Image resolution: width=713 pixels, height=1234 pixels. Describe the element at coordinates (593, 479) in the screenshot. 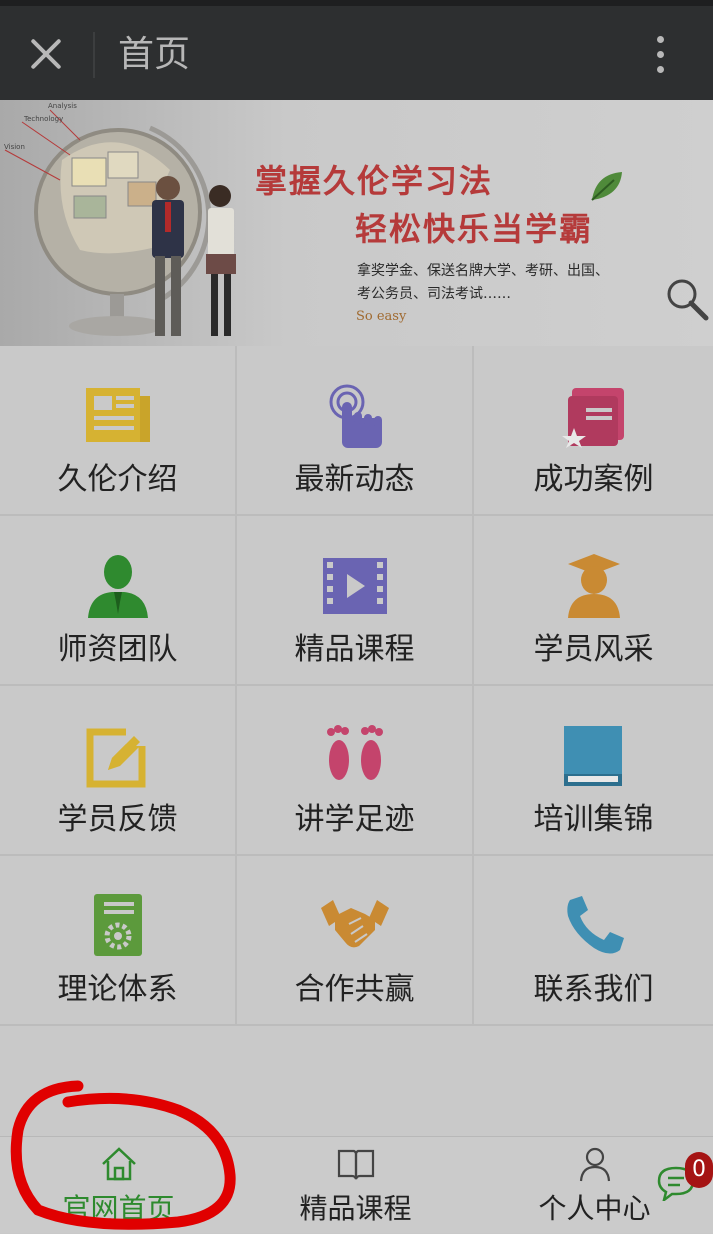

I see `menu-item-label: 成功案例` at that location.